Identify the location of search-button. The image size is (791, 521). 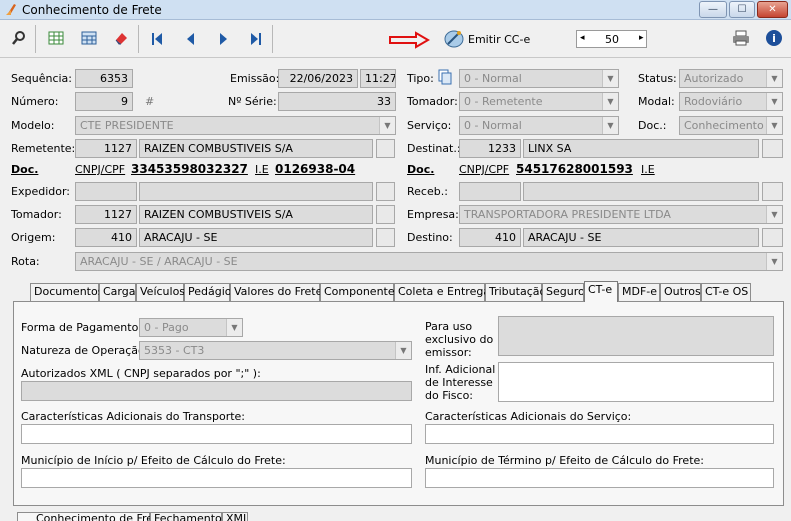
(19, 38).